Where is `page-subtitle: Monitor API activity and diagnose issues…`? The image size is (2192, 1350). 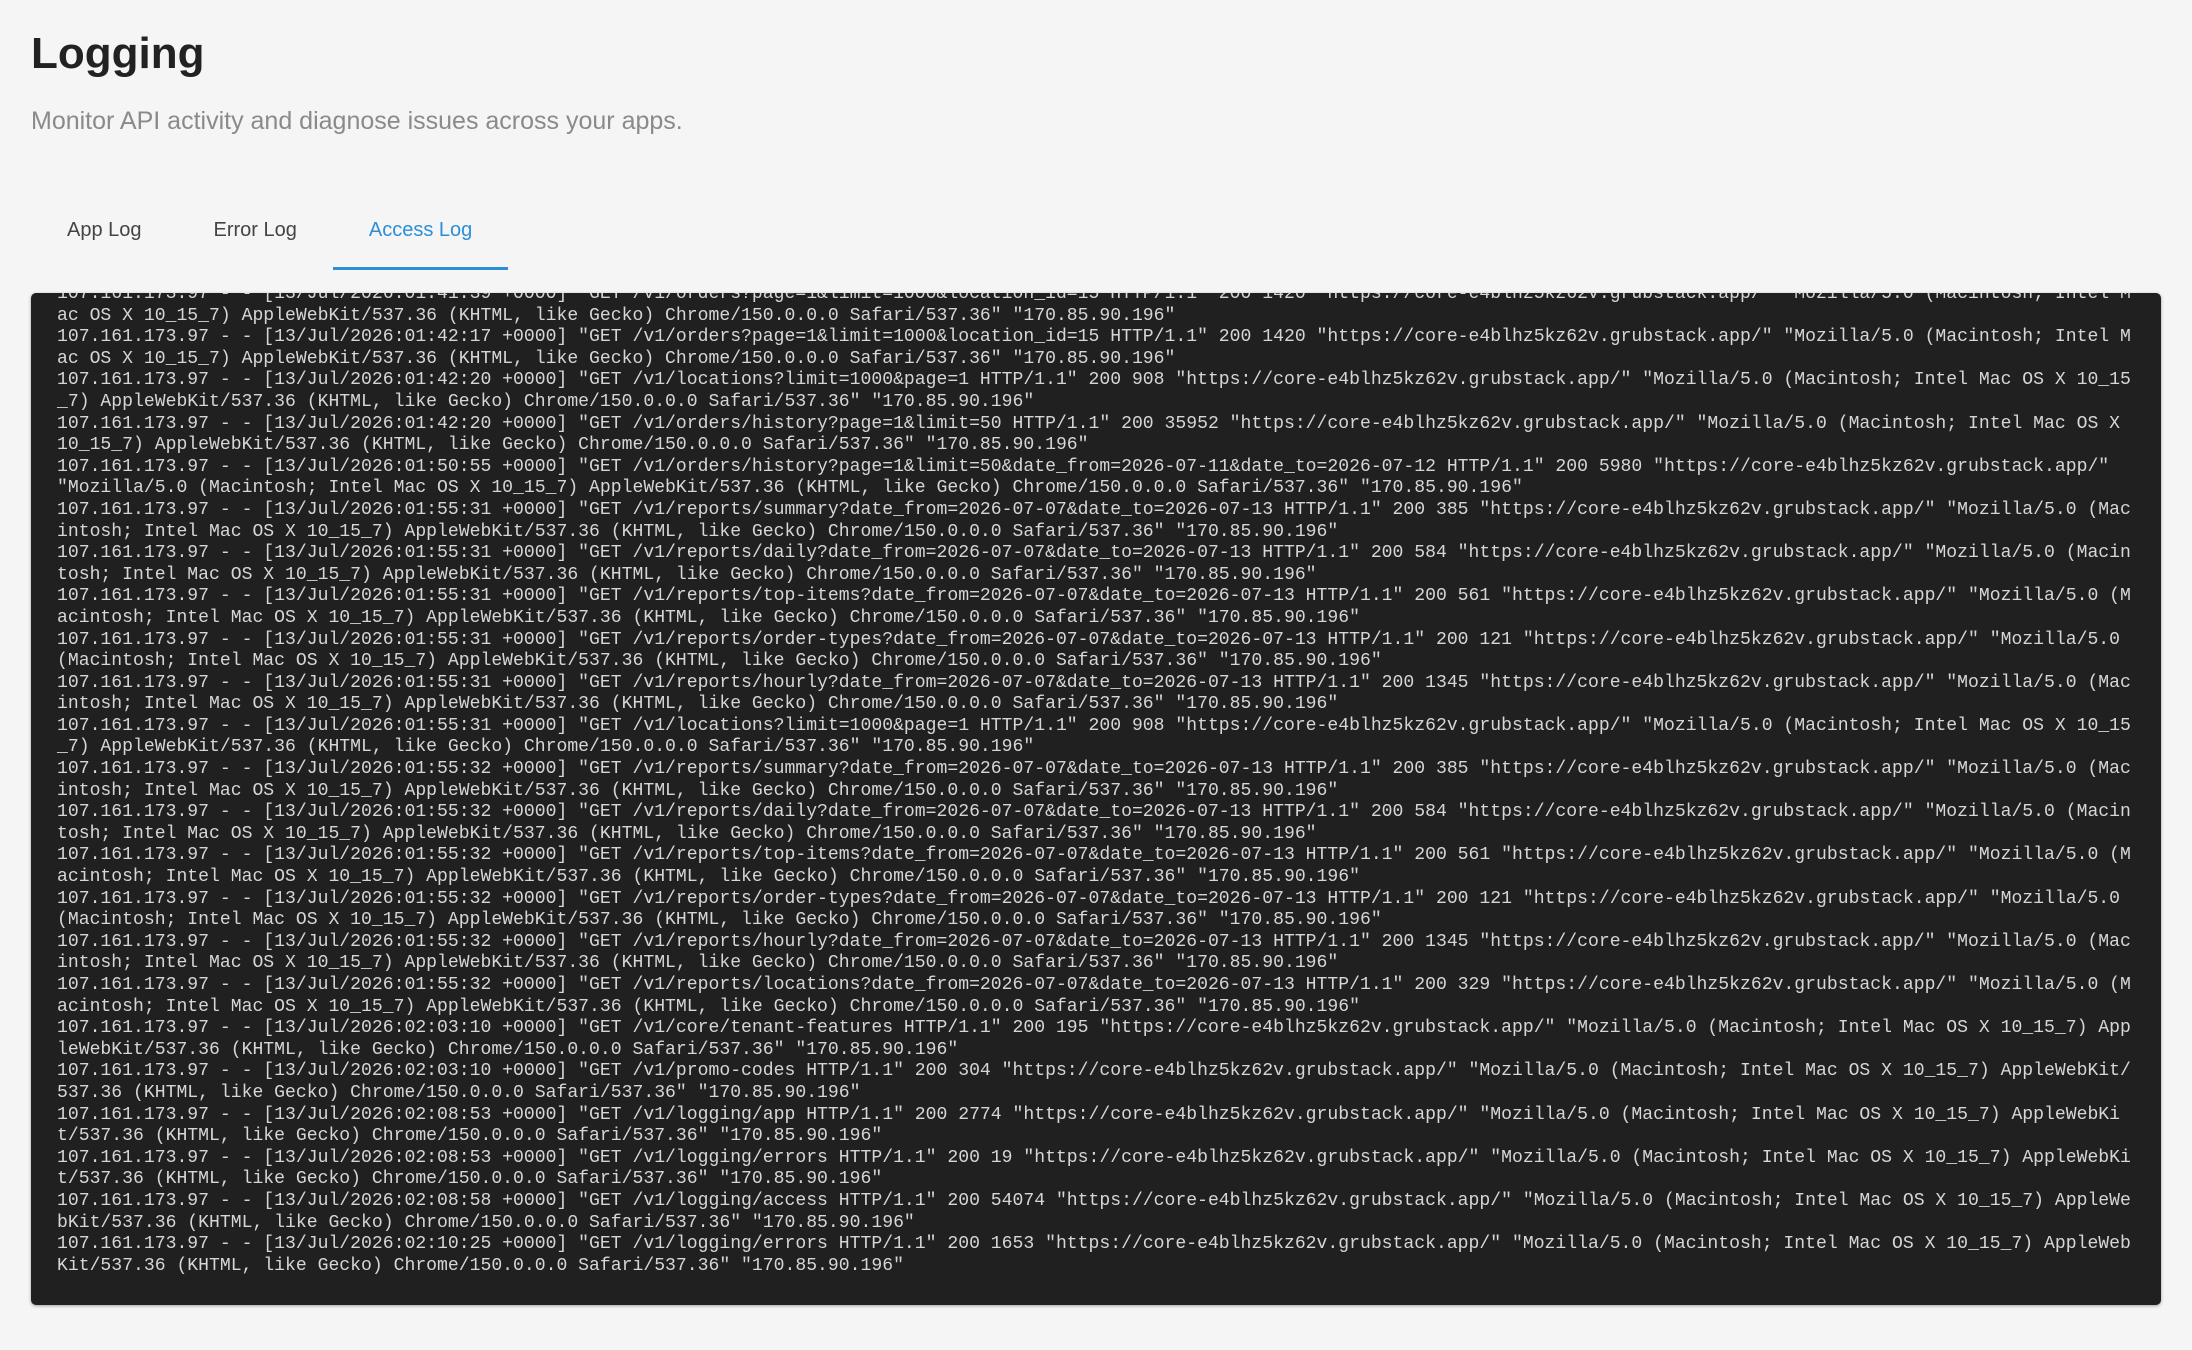 page-subtitle: Monitor API activity and diagnose issues… is located at coordinates (357, 121).